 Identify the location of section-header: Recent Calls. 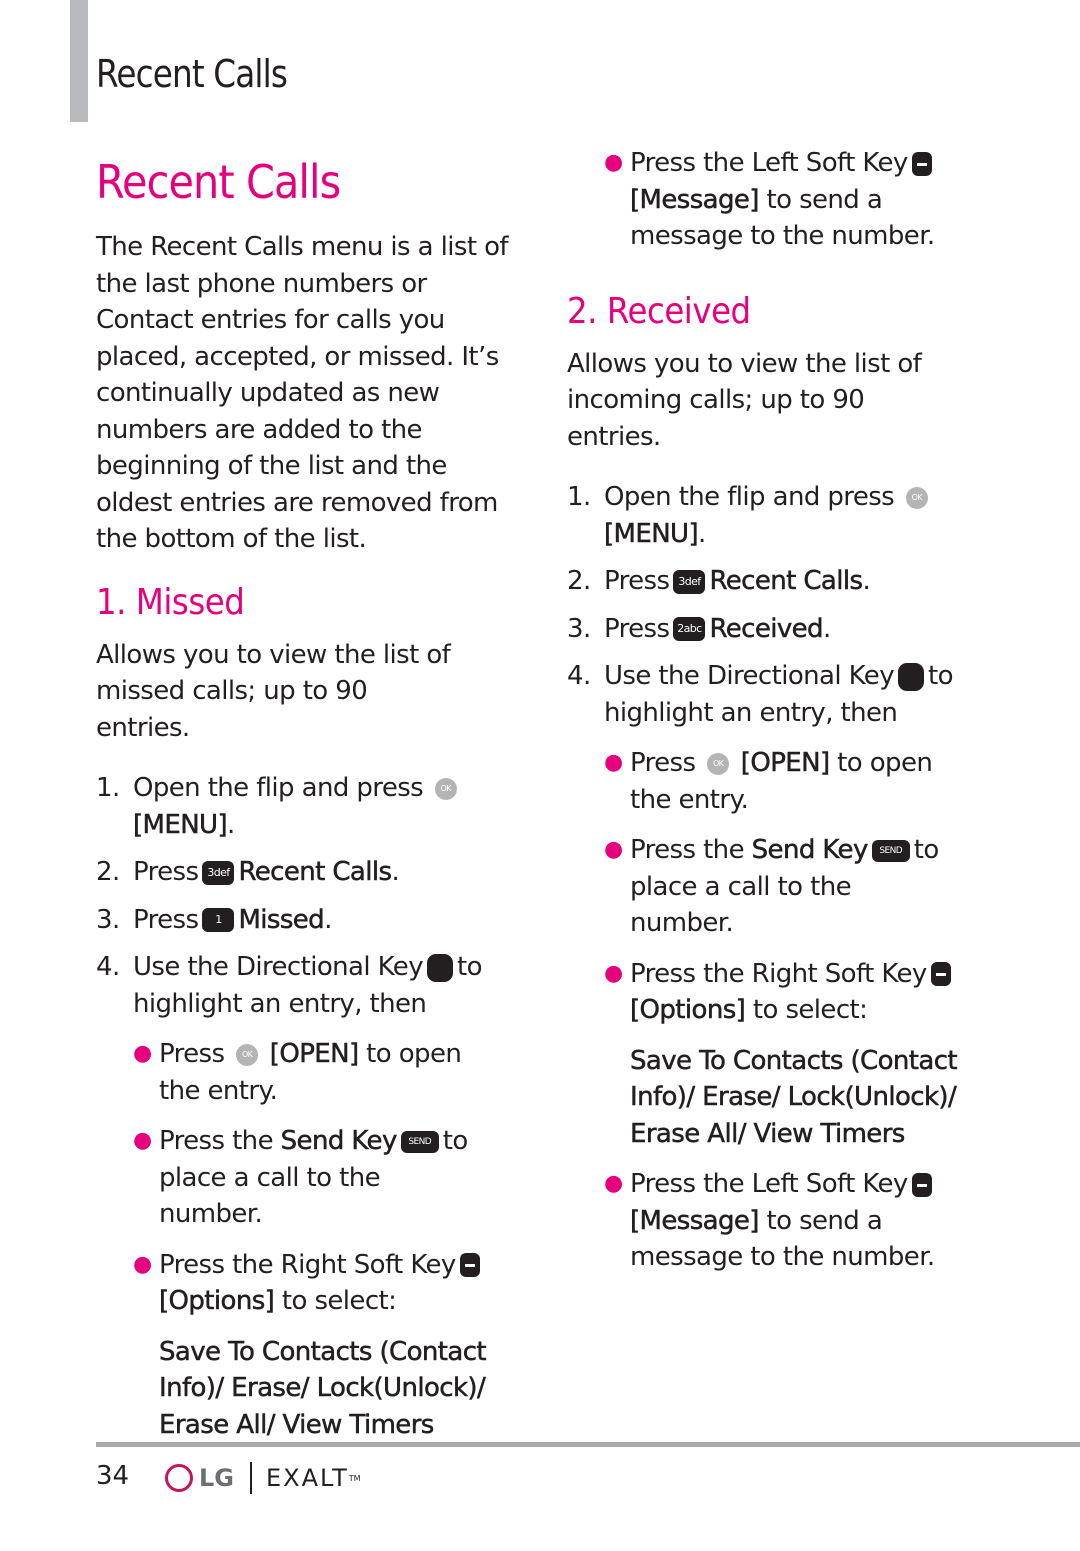
(192, 74).